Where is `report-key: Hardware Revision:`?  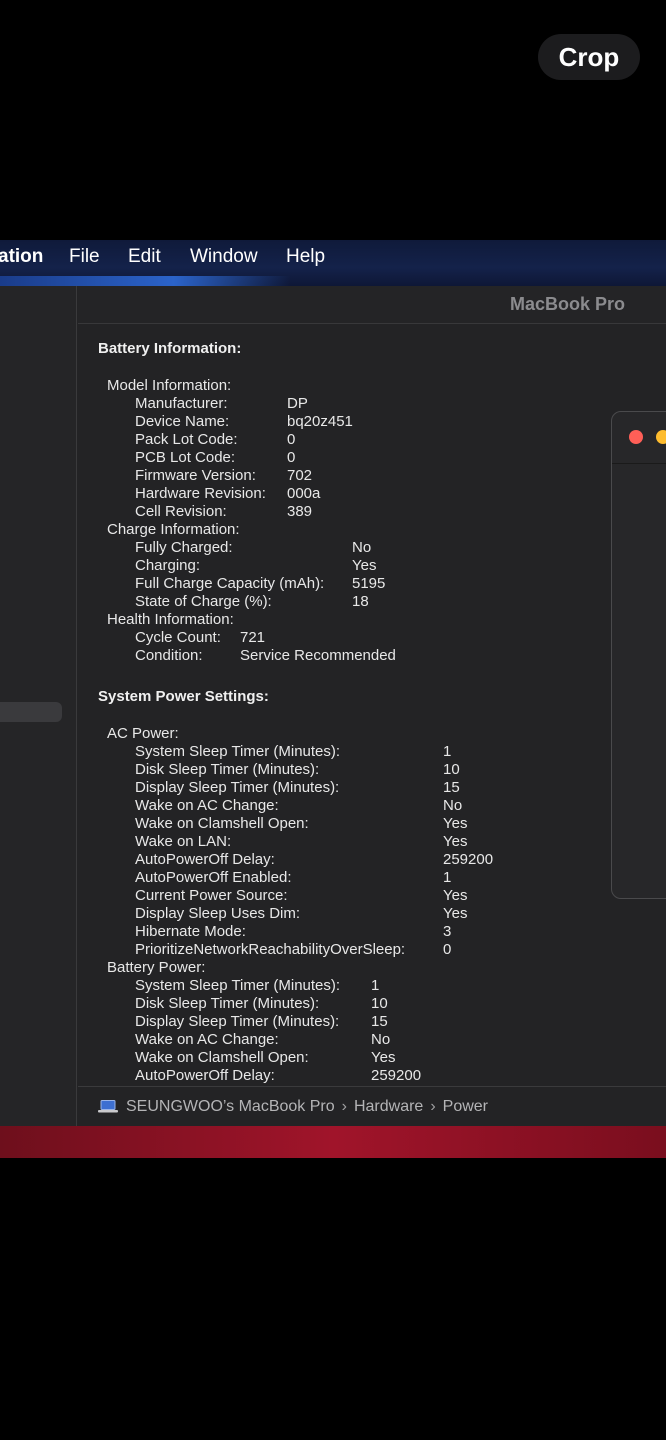 report-key: Hardware Revision: is located at coordinates (200, 493).